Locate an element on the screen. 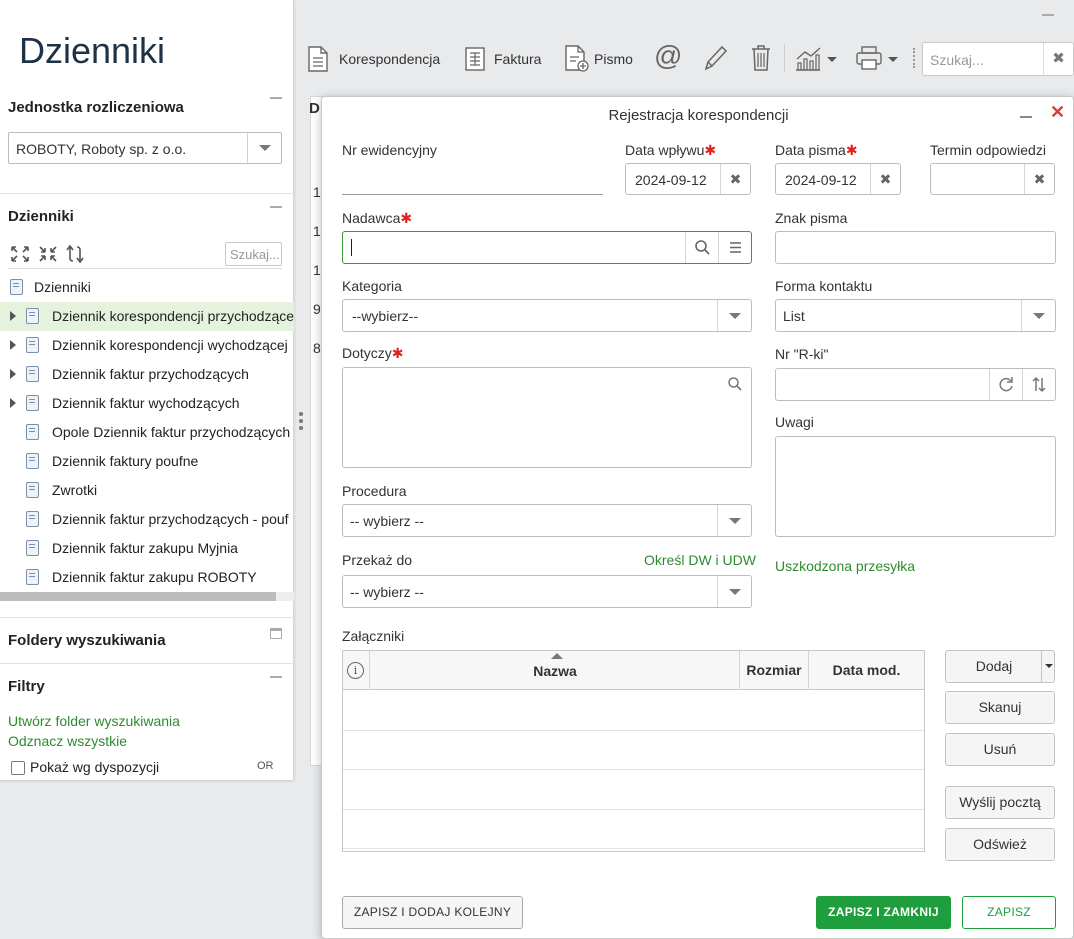 The width and height of the screenshot is (1074, 939). journal-book-icon is located at coordinates (32, 577).